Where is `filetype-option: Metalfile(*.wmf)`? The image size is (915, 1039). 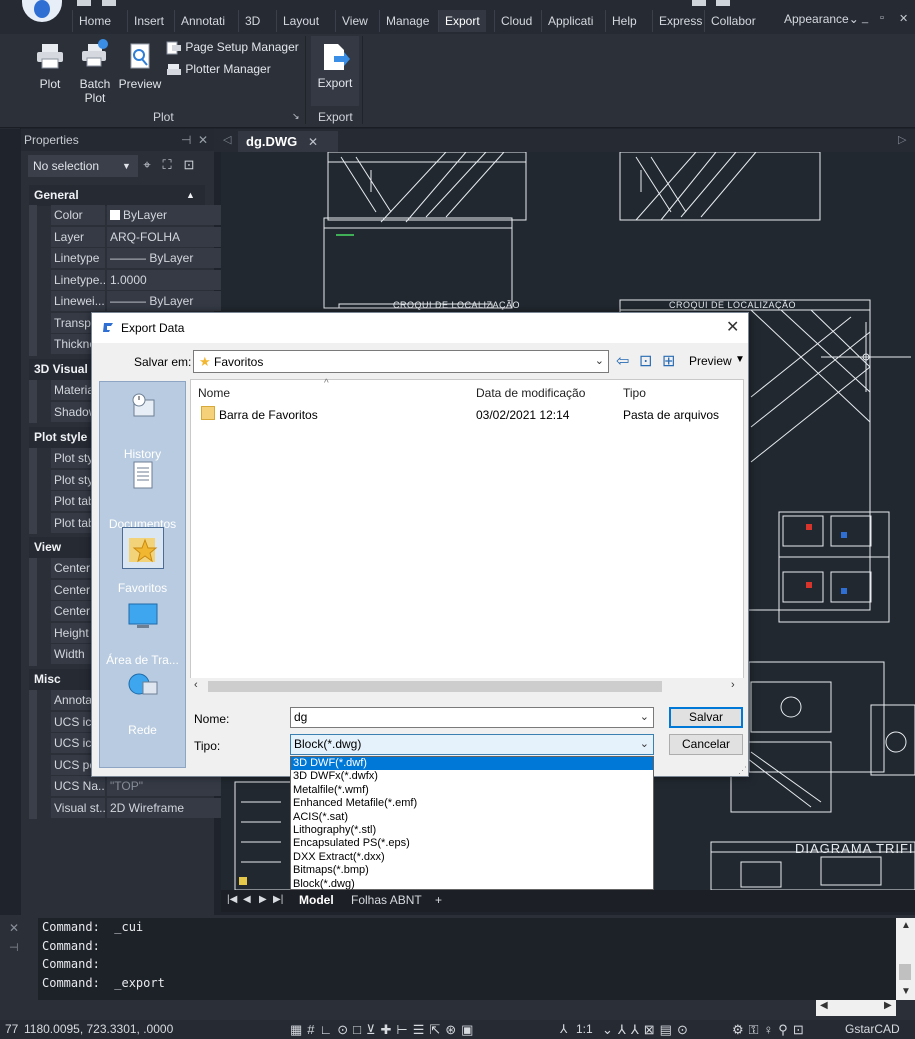
filetype-option: Metalfile(*.wmf) is located at coordinates (472, 790).